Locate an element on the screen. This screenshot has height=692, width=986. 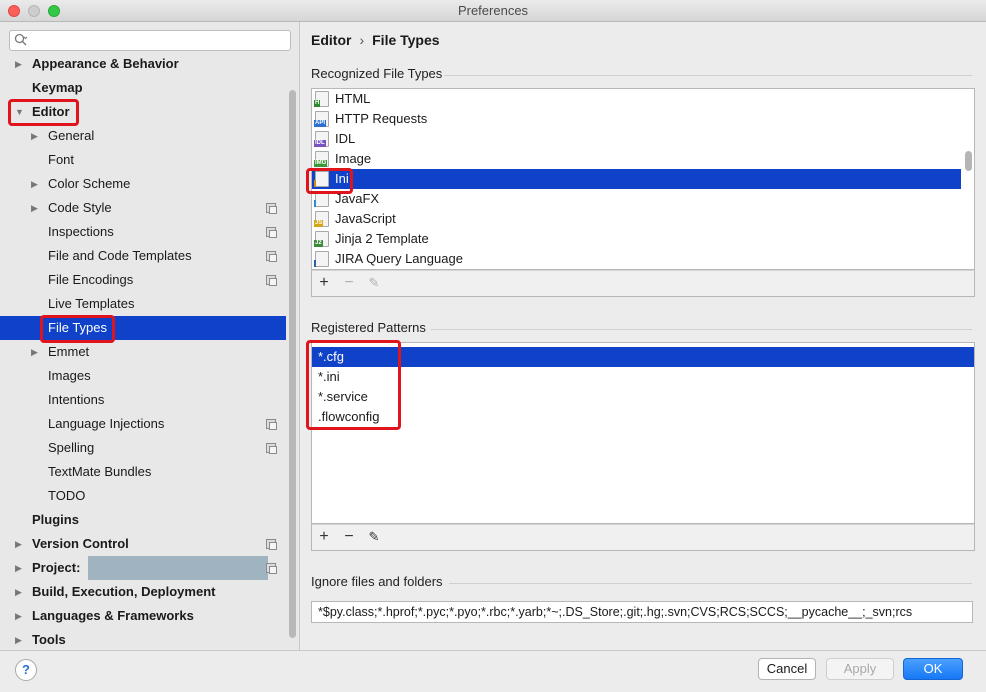
file-type-row: JS JavaScript is located at coordinates (636, 219).